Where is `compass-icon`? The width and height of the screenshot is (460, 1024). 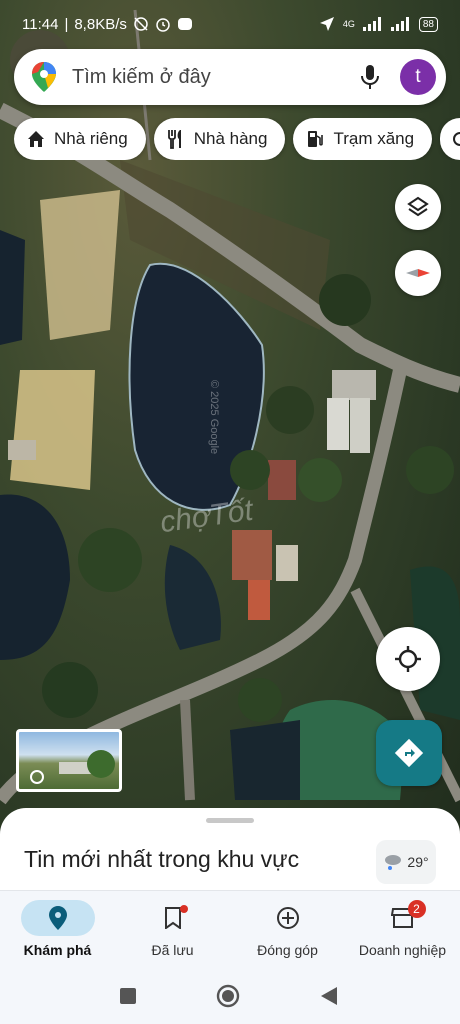 compass-icon is located at coordinates (418, 273).